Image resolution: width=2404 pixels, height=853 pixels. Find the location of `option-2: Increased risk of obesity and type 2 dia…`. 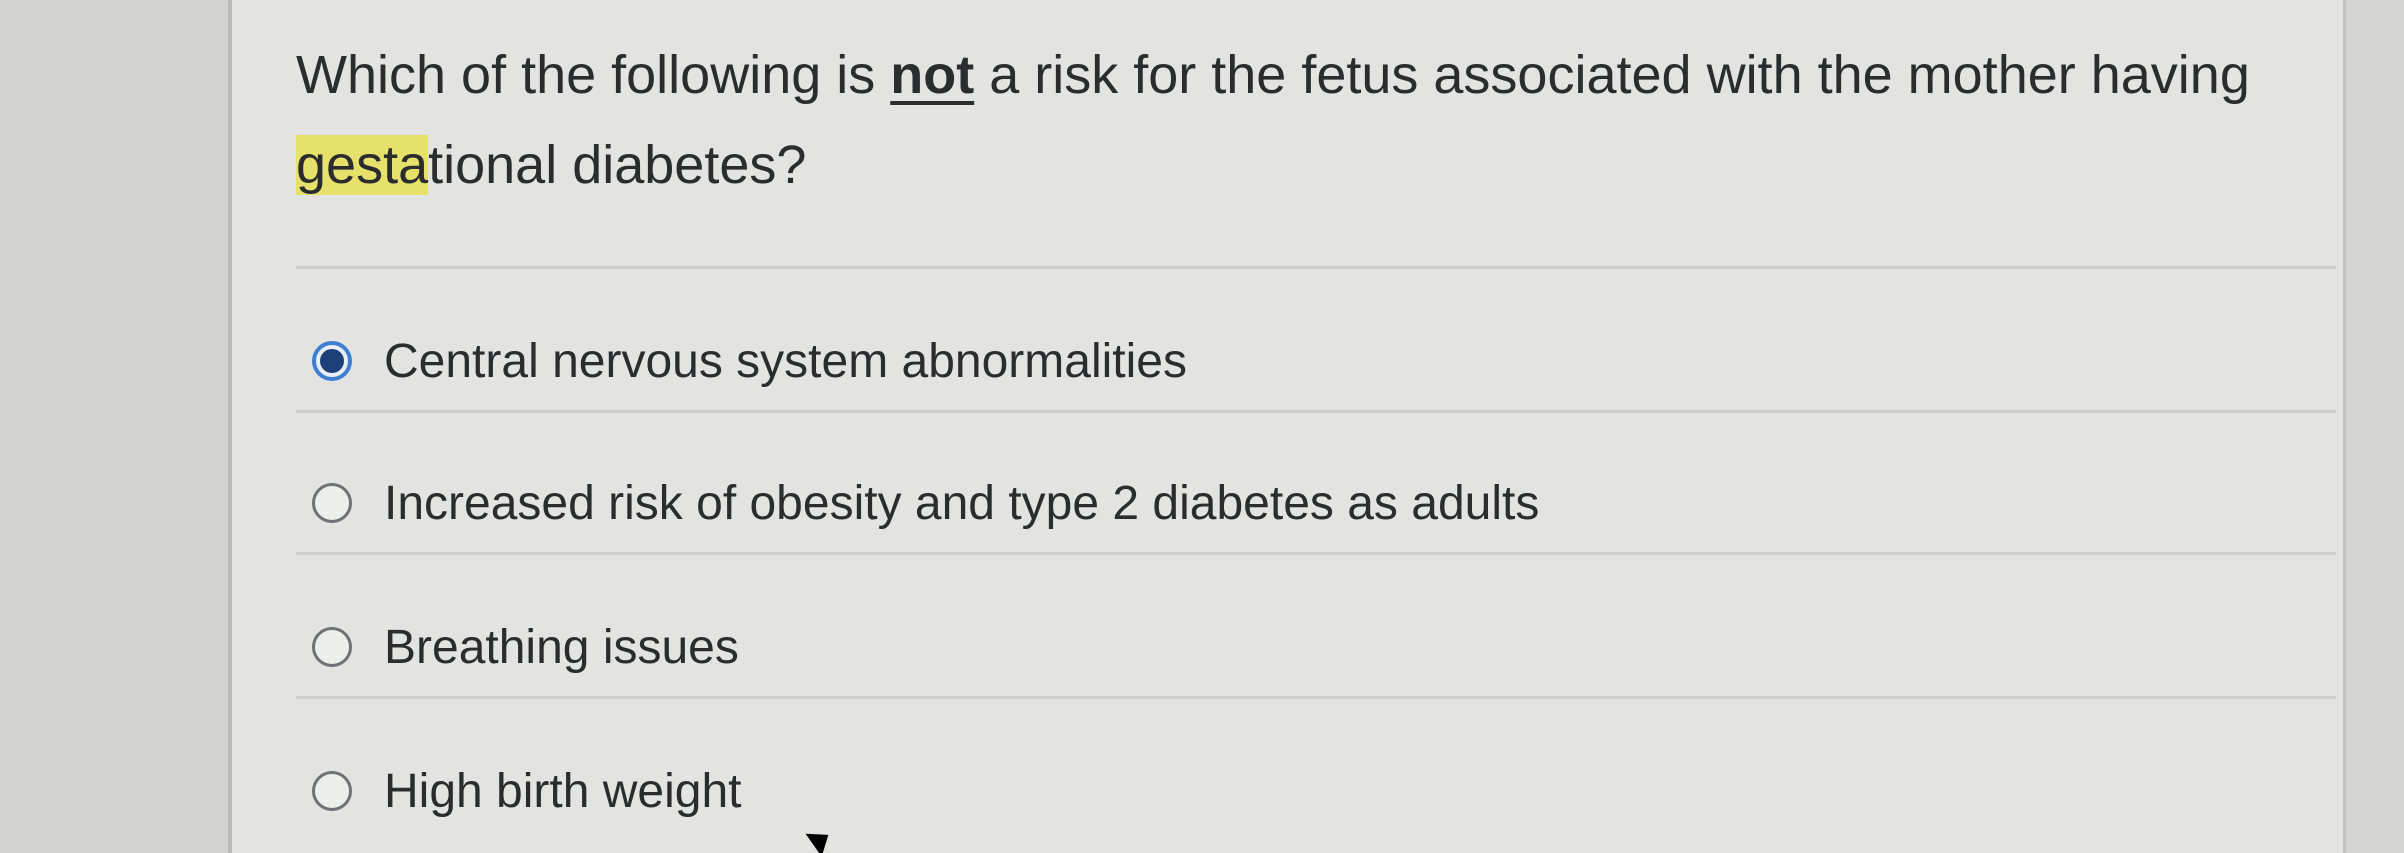

option-2: Increased risk of obesity and type 2 dia… is located at coordinates (925, 503).